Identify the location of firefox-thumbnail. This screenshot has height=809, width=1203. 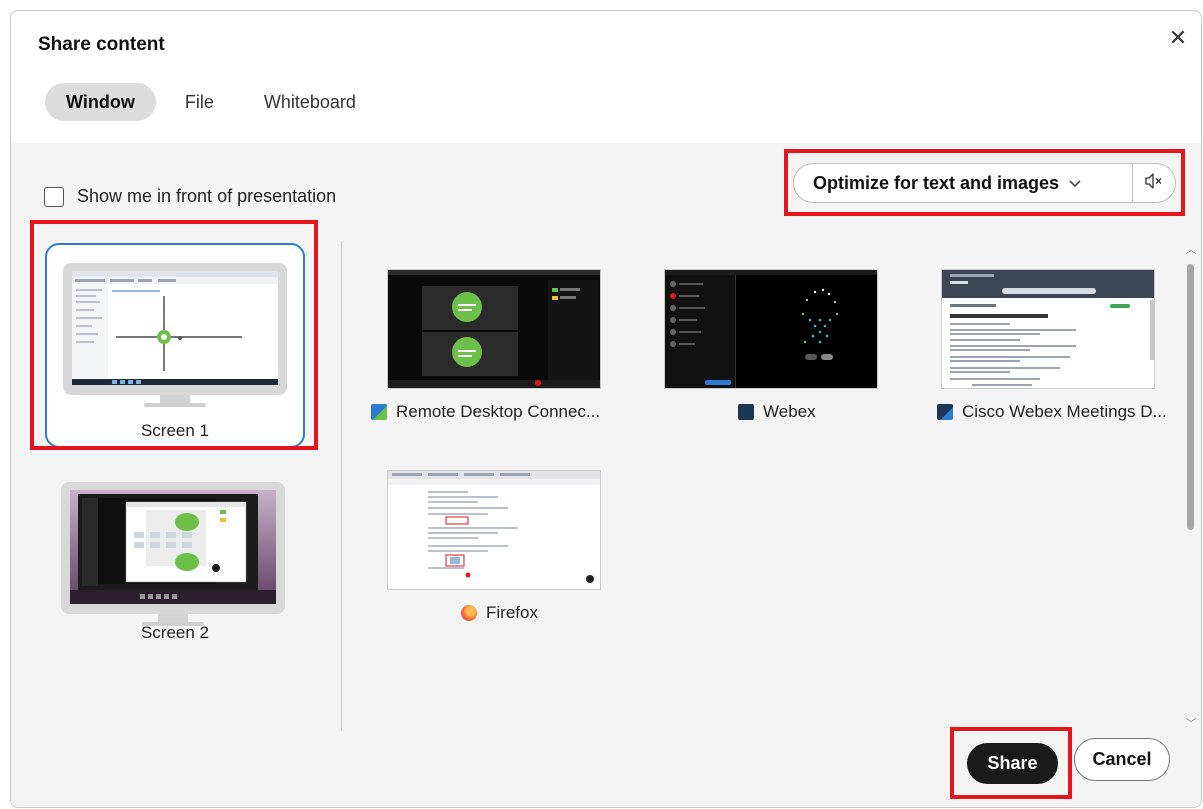
(494, 530).